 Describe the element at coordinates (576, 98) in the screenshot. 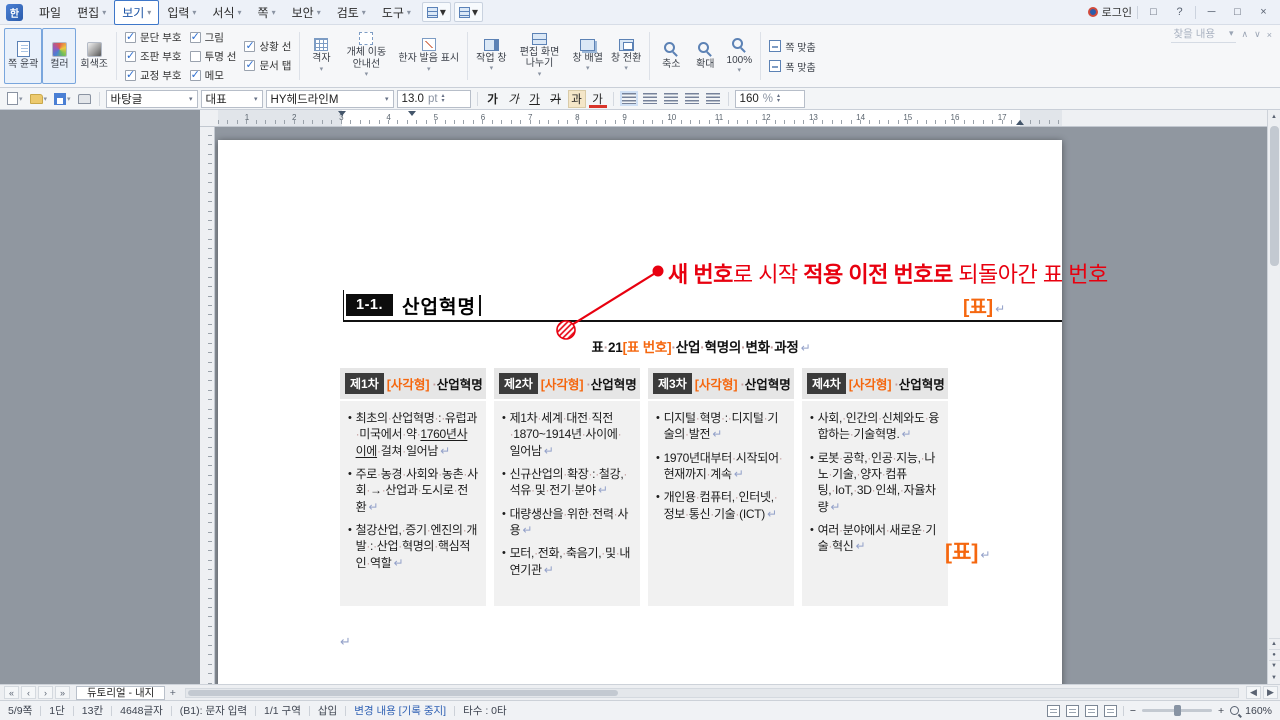

I see `shade-button: 과` at that location.